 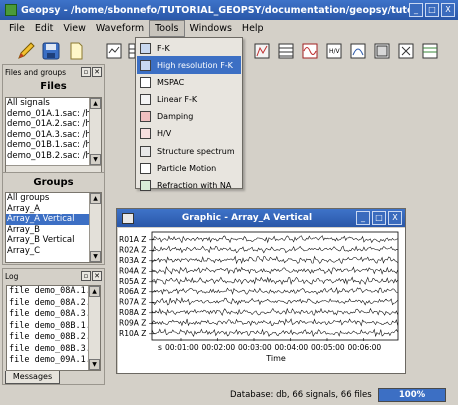 I want to click on menu-item-high-resolution-fk: High resolution F-K, so click(x=189, y=65).